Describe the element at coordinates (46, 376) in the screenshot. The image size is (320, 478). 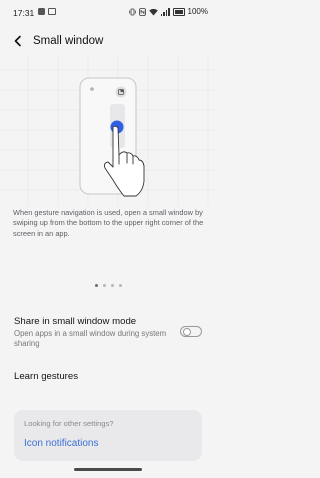
I see `learn-gestures-label: Learn gestures` at that location.